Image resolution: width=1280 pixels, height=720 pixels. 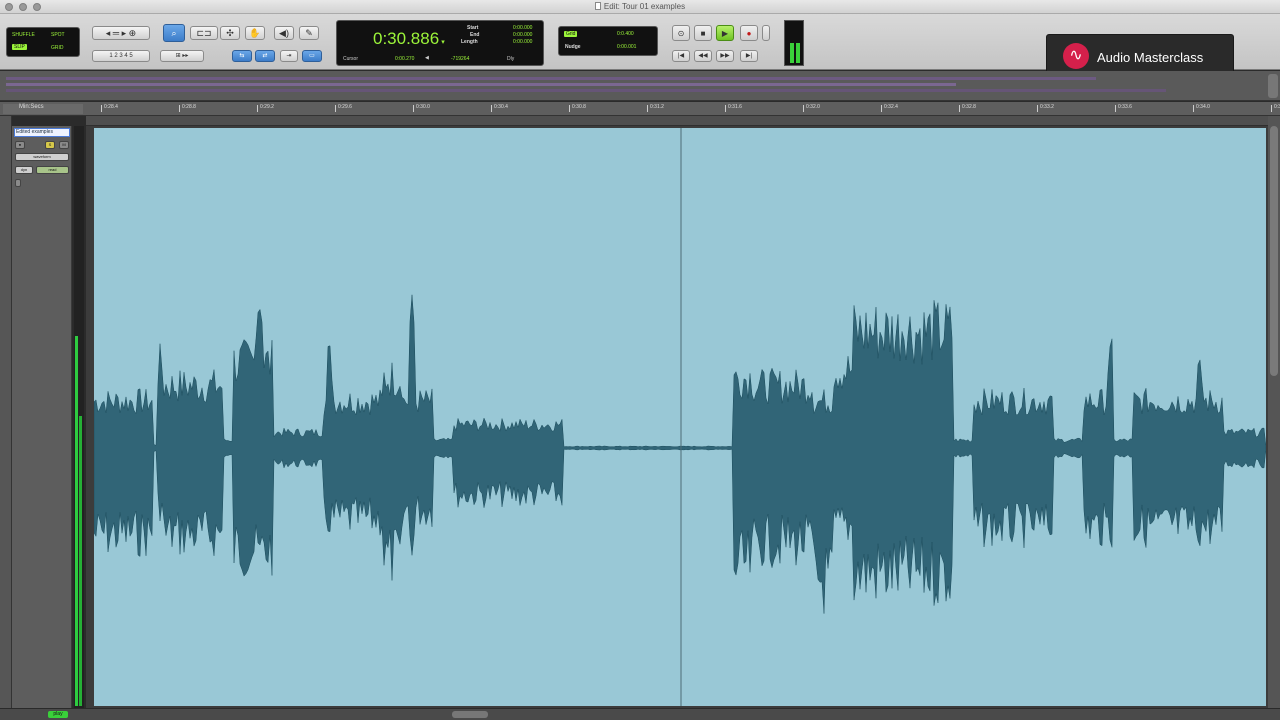 I want to click on window-title-text: Edit: Tour 01 examples, so click(x=644, y=6).